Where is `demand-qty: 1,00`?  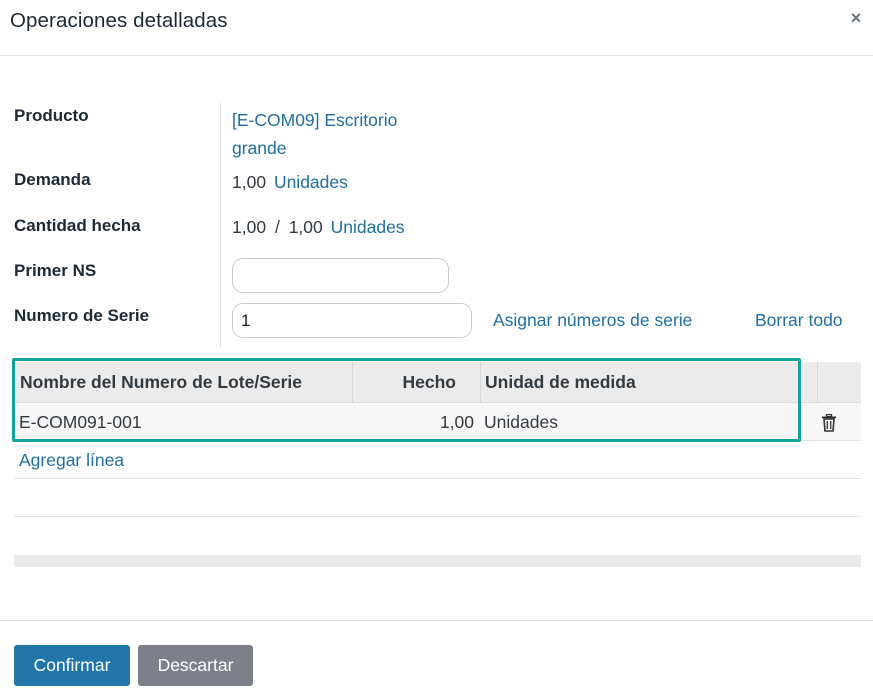 demand-qty: 1,00 is located at coordinates (249, 182).